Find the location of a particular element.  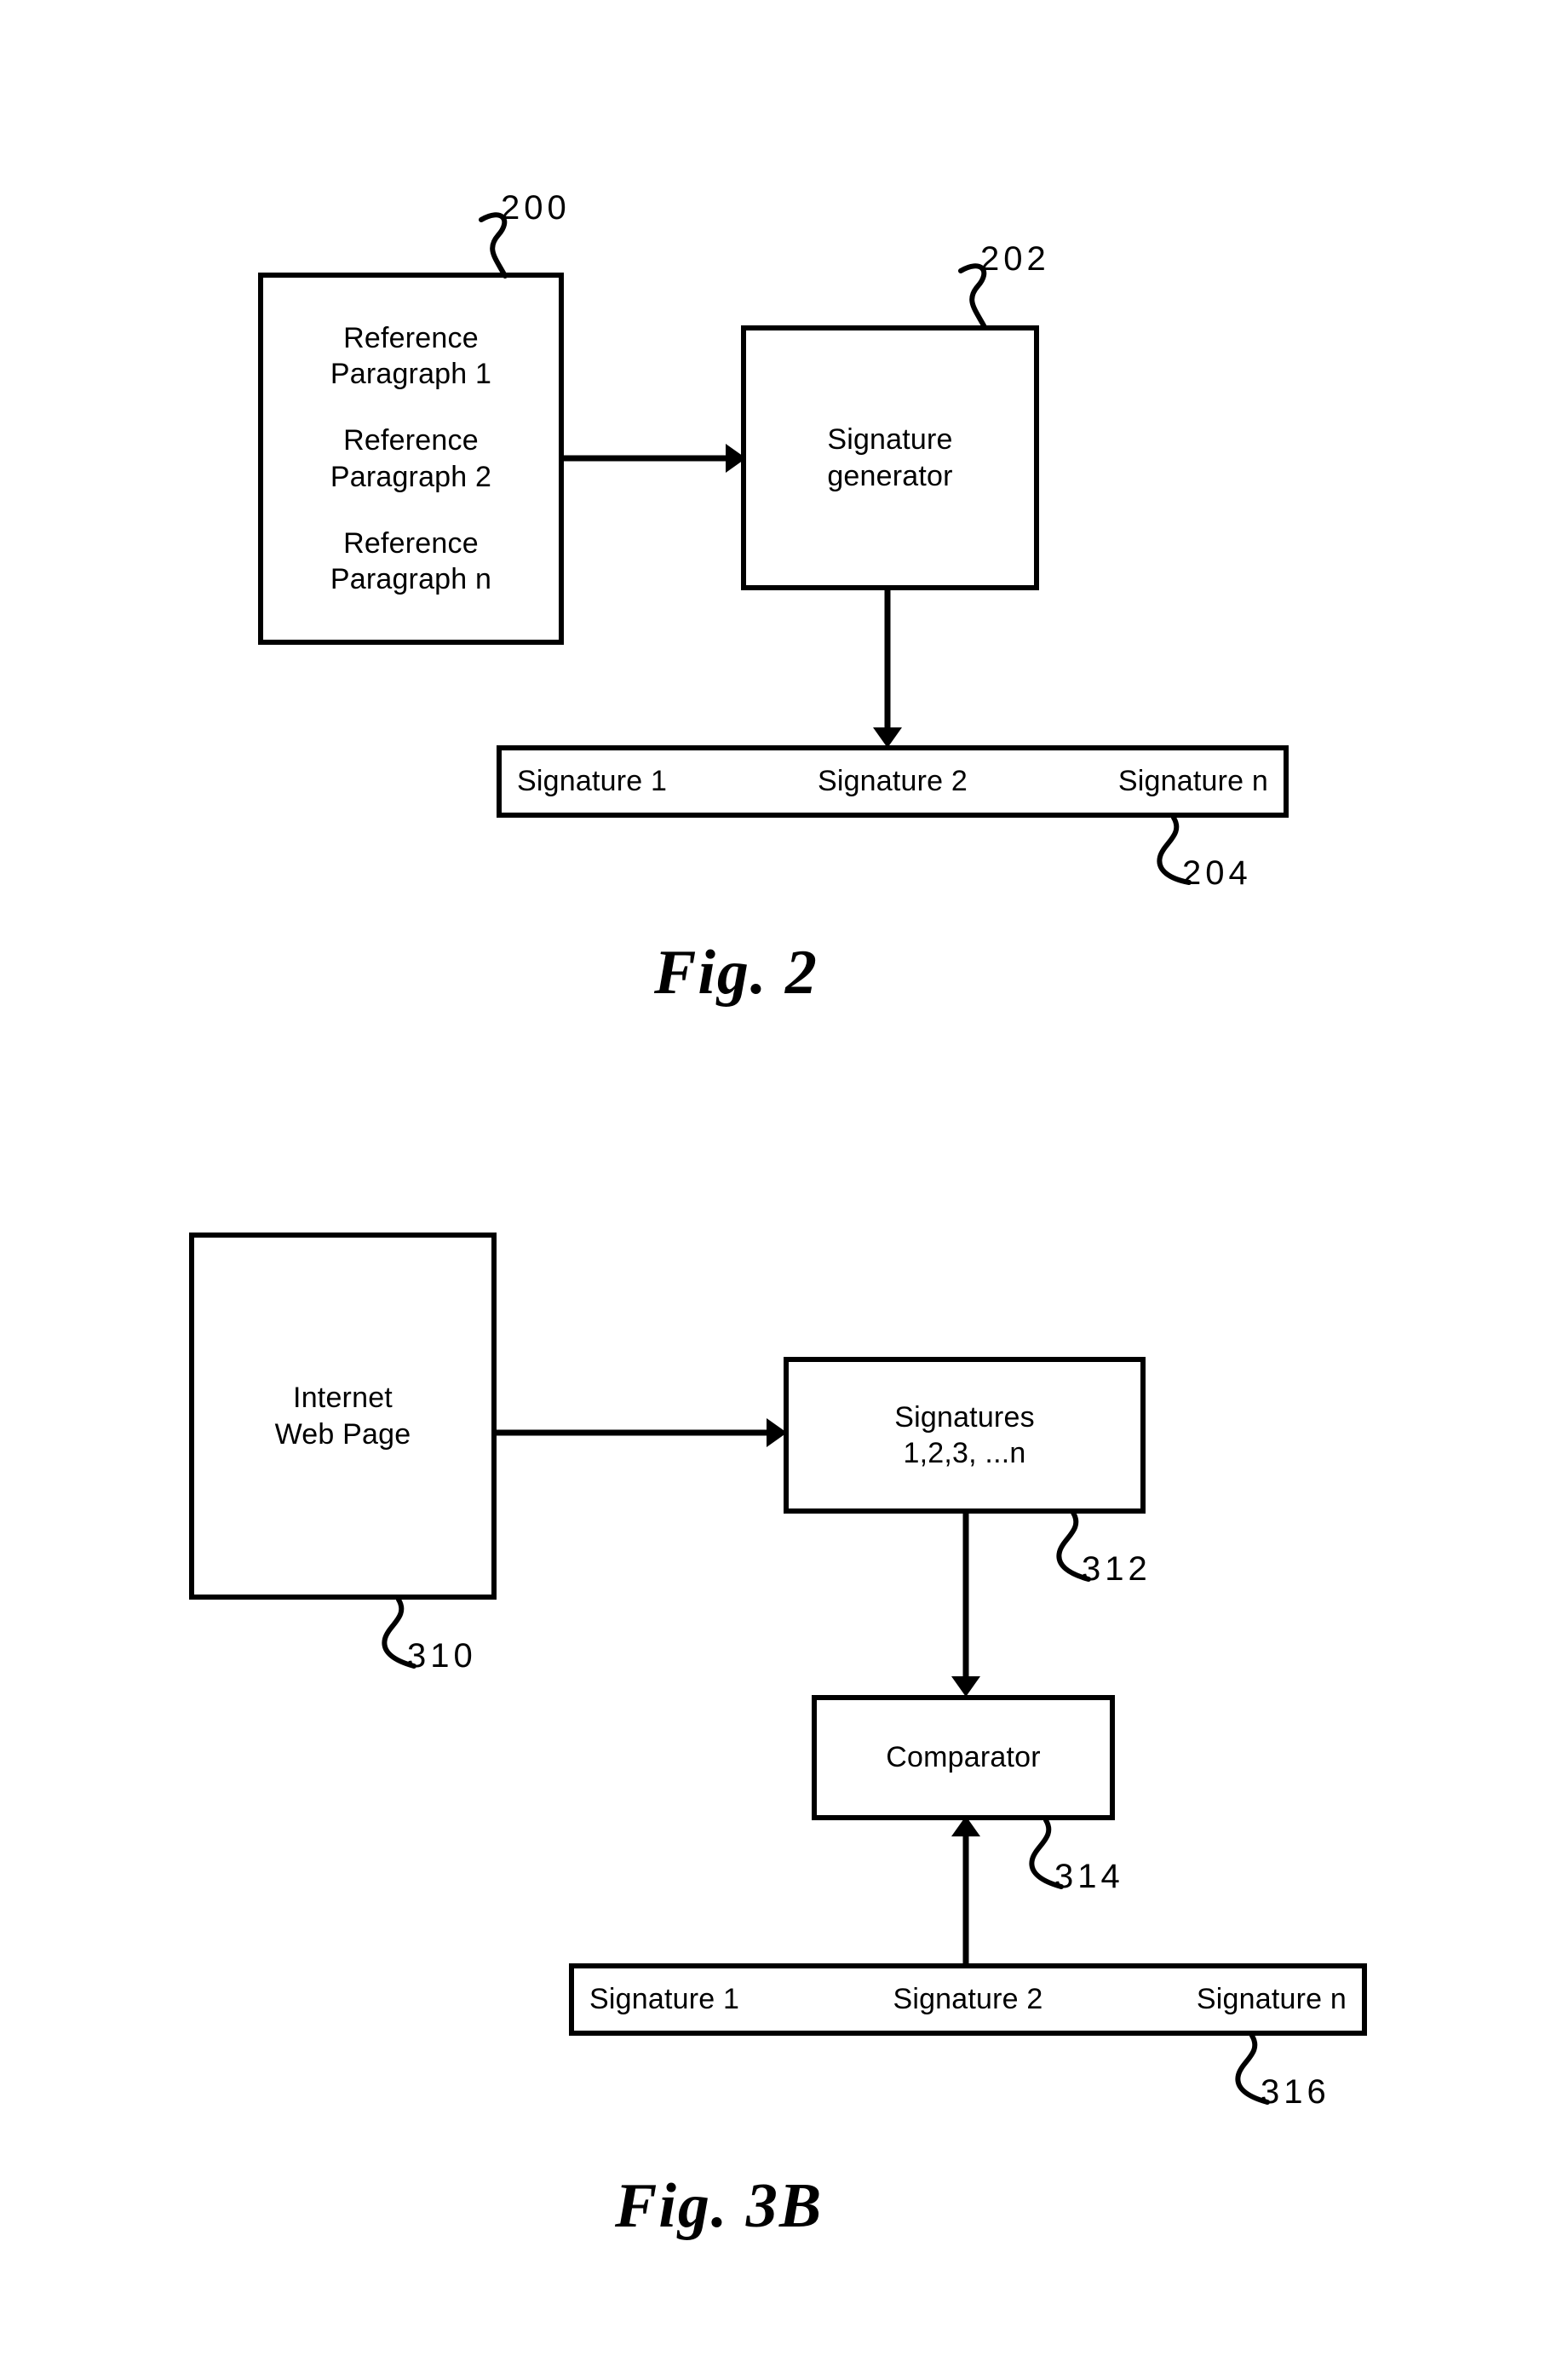

reference-paragraph-n: Reference Paragraph n is located at coordinates (410, 561).